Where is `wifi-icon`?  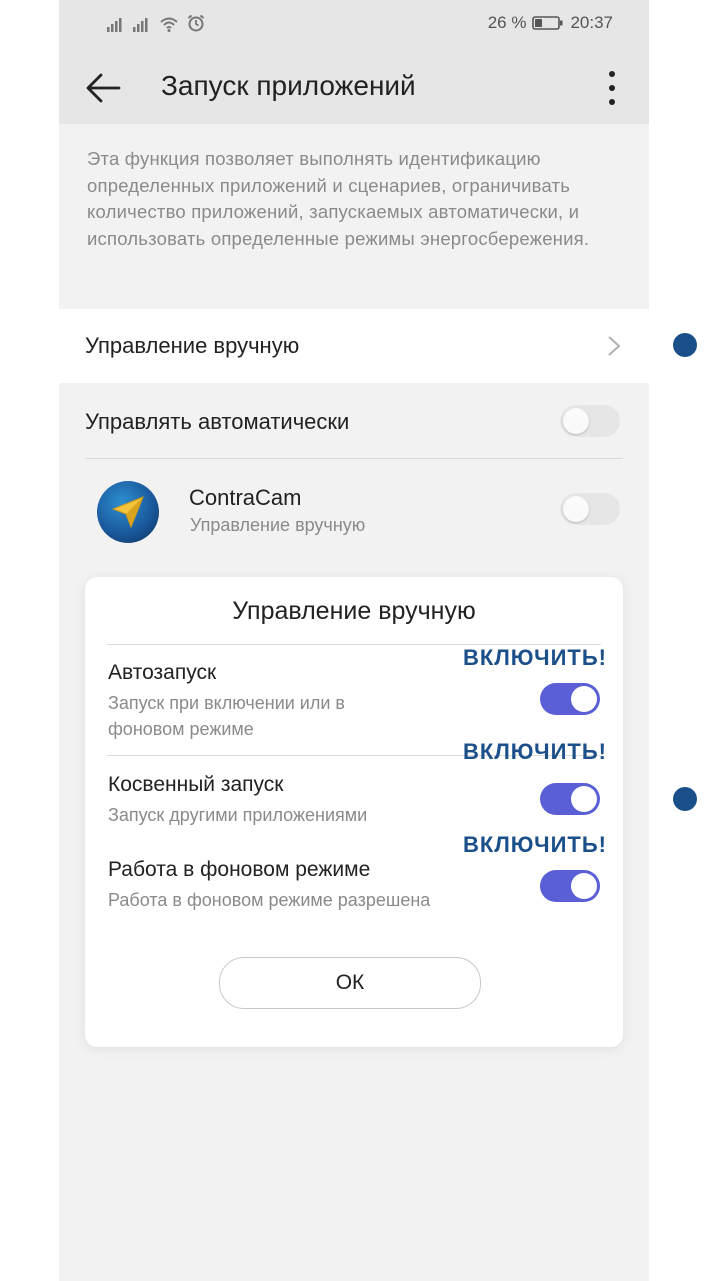 wifi-icon is located at coordinates (169, 24).